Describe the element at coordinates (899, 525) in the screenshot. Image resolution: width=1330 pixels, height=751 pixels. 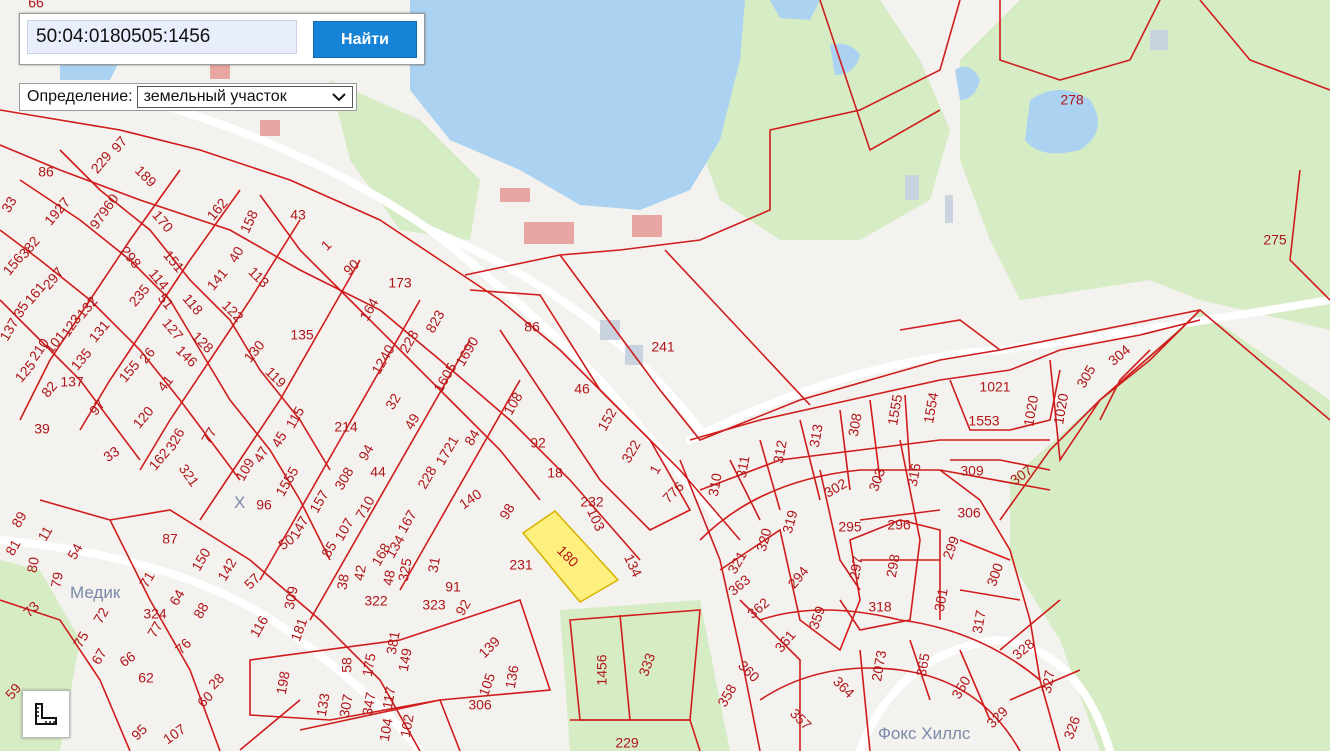
I see `parcel-number: 296` at that location.